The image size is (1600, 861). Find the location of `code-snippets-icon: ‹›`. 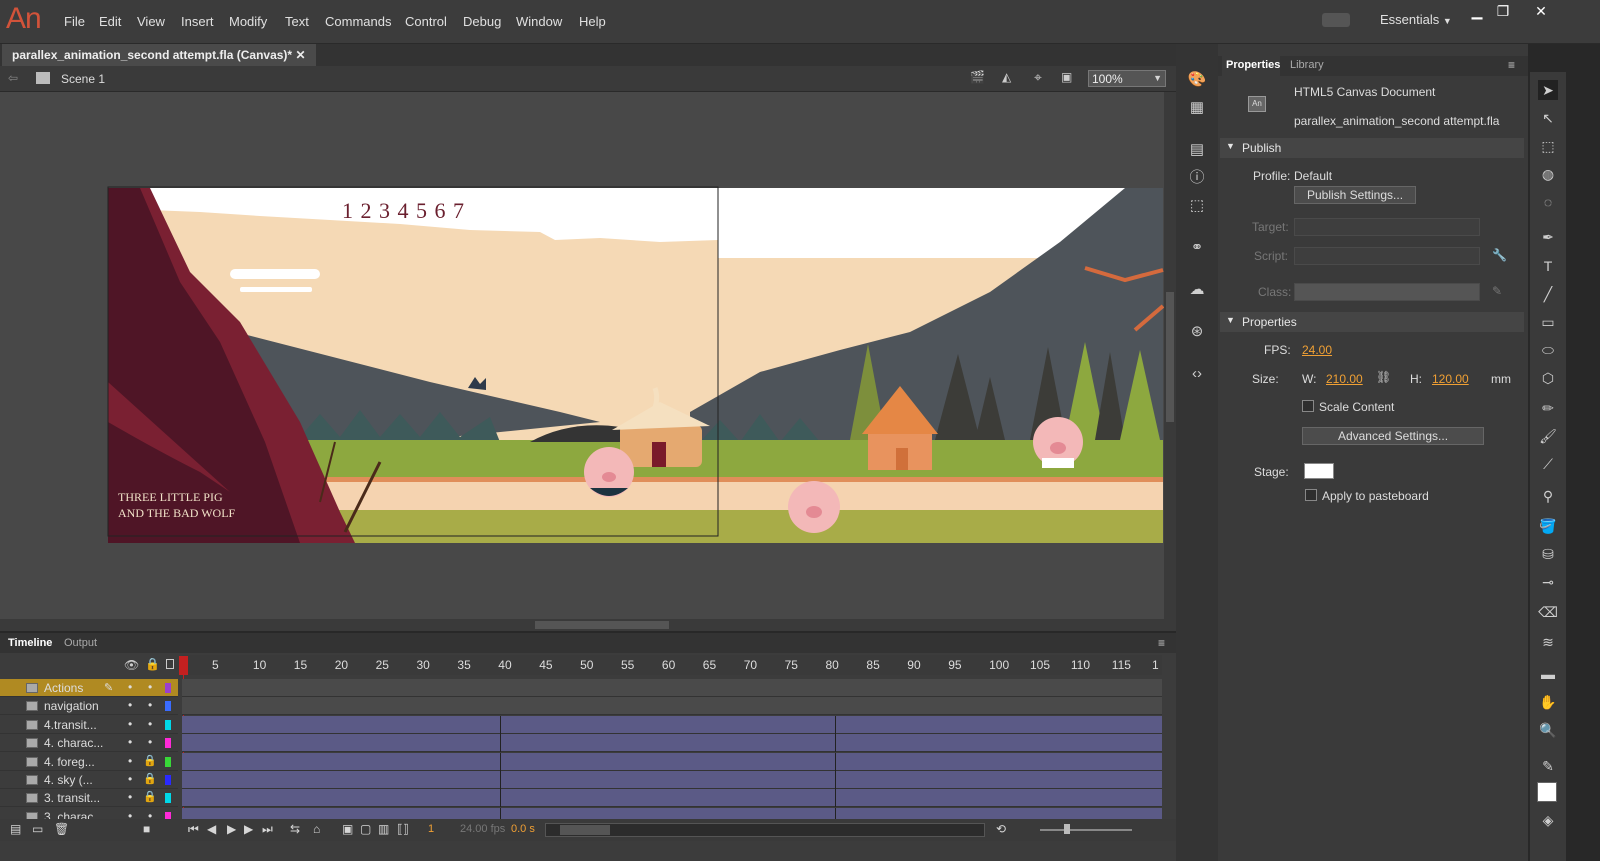

code-snippets-icon: ‹› is located at coordinates (1197, 374).